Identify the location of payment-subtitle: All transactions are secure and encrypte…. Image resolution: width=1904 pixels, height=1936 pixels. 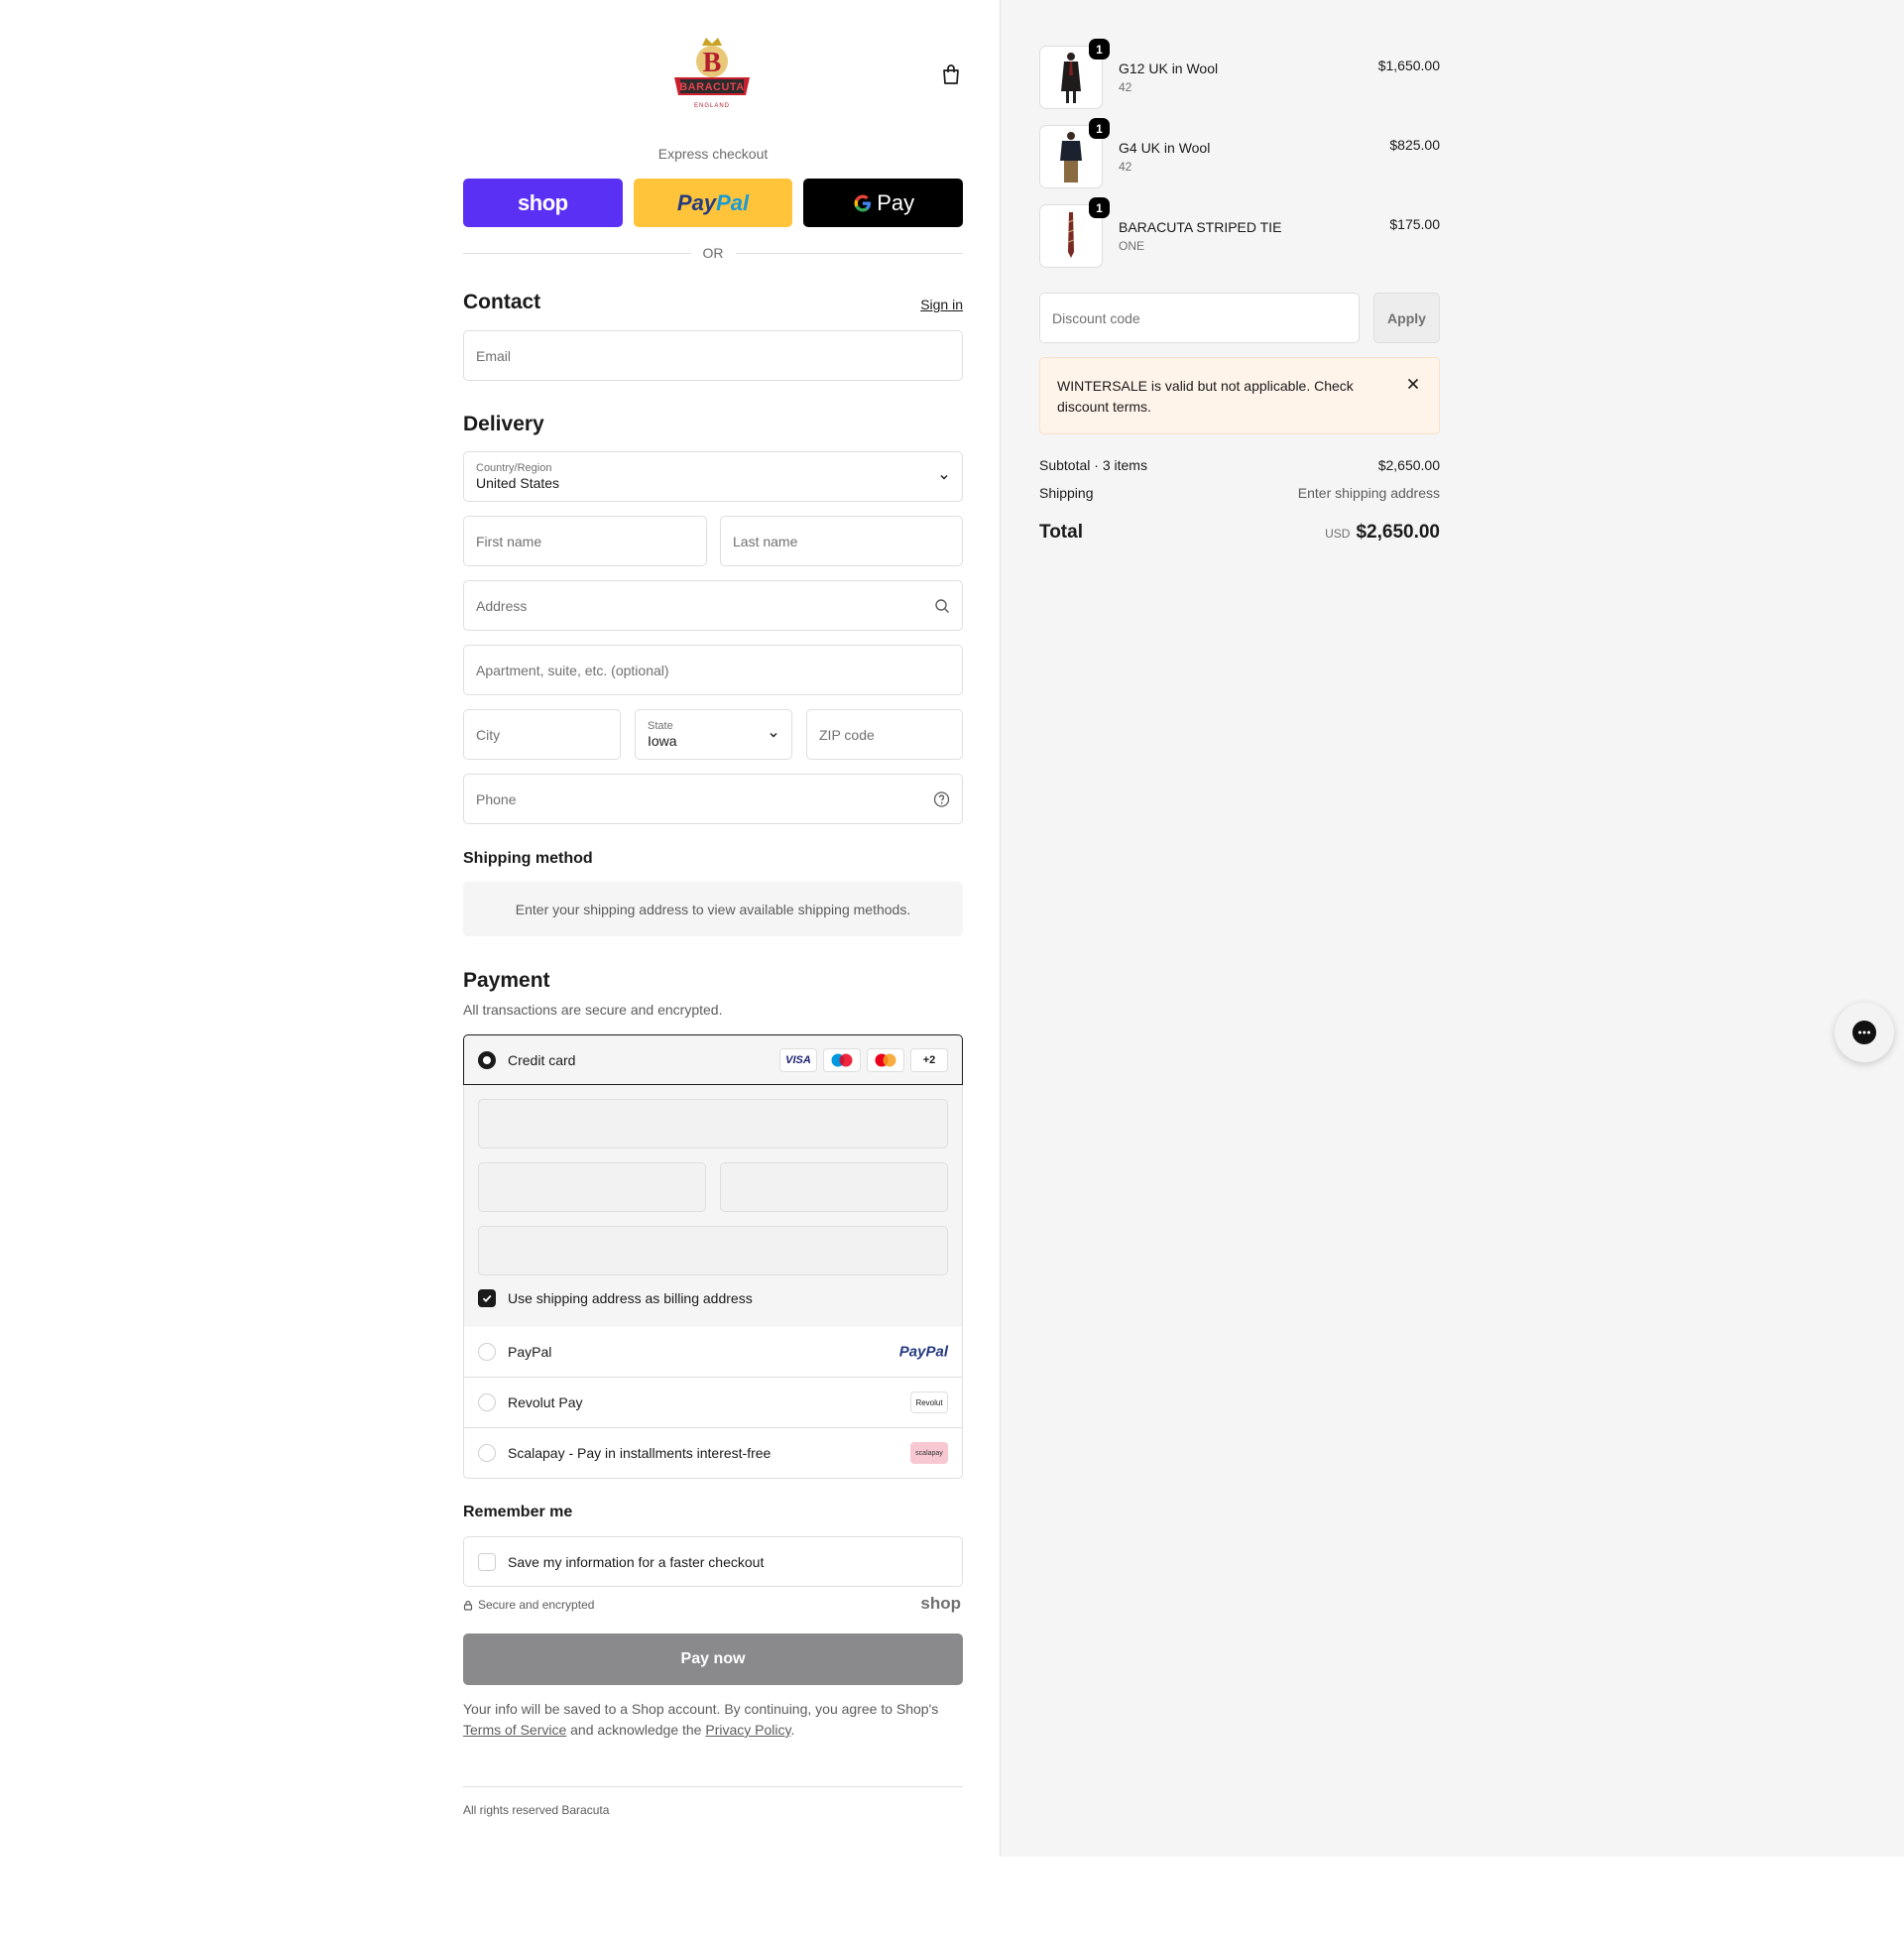
(593, 1010).